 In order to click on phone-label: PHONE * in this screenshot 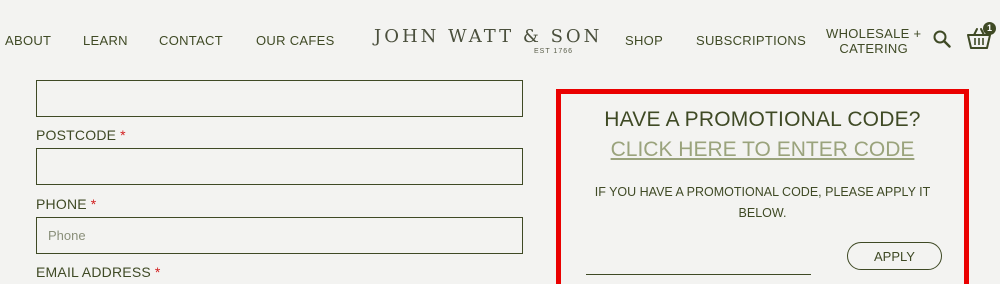, I will do `click(66, 204)`.